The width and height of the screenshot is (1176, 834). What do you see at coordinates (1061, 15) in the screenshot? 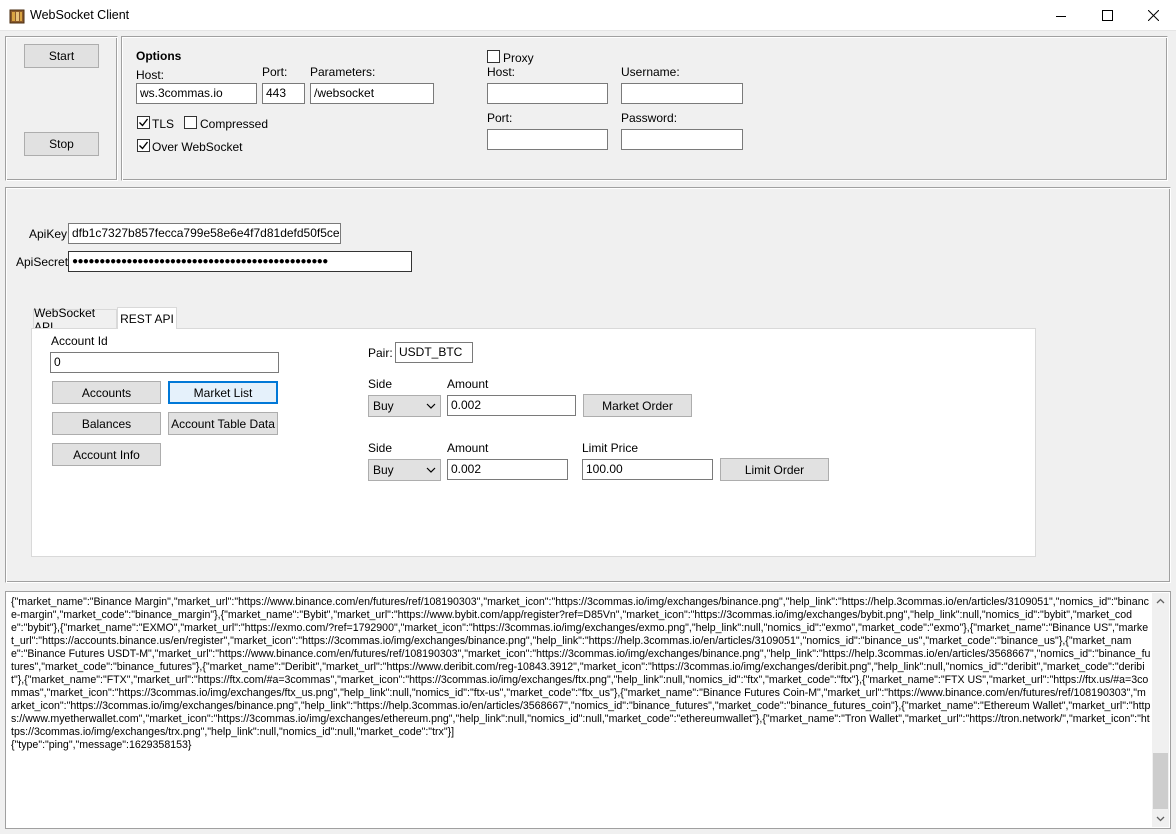
I see `minimize-icon` at bounding box center [1061, 15].